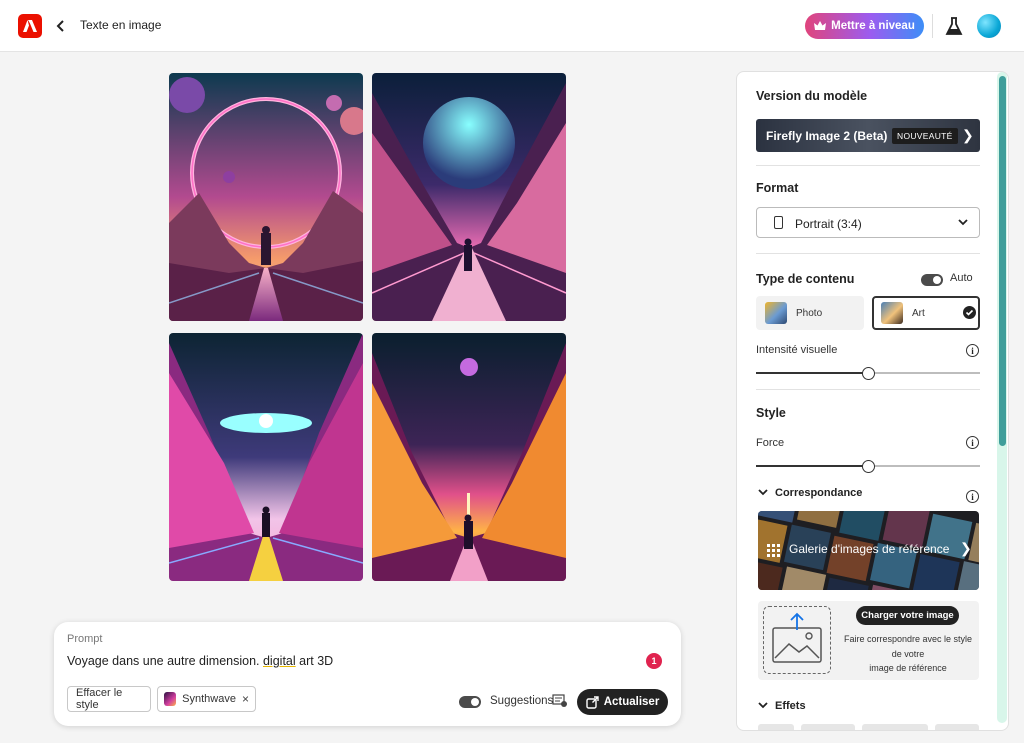 This screenshot has height=743, width=1024. I want to click on checkmark-icon, so click(969, 312).